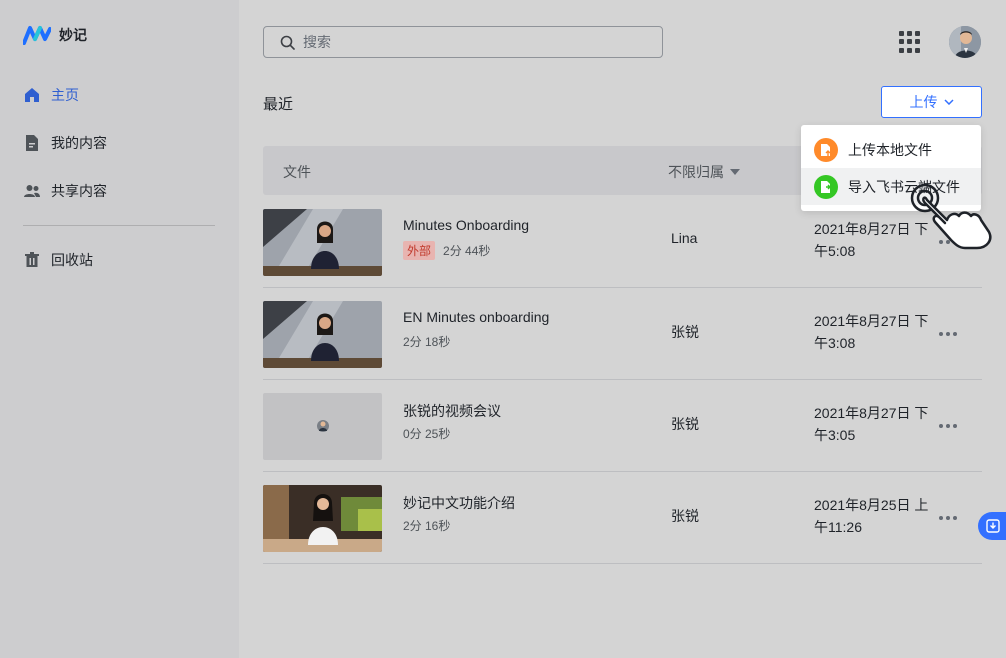 The height and width of the screenshot is (658, 1006). I want to click on owner-filter: 不限归属, so click(704, 172).